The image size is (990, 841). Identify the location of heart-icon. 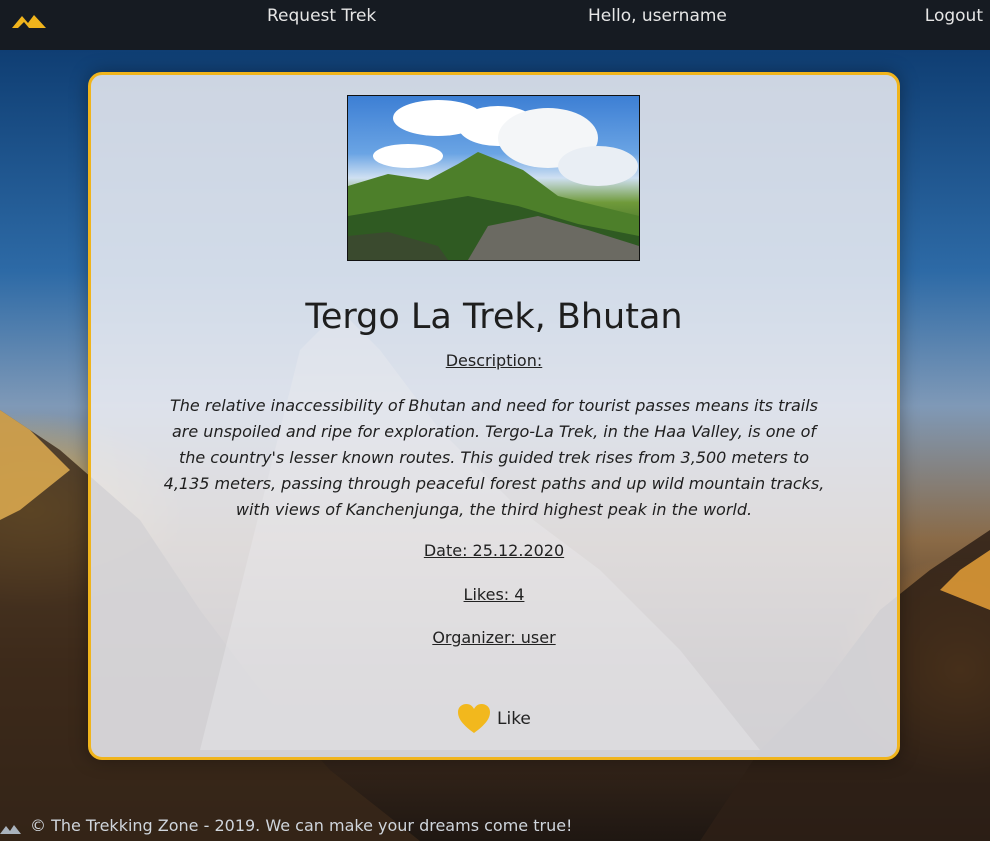
(474, 719).